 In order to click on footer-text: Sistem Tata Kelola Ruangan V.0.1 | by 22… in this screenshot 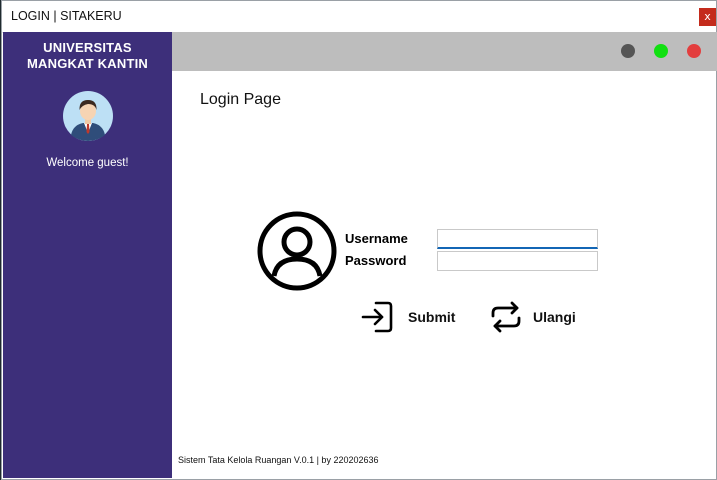, I will do `click(278, 460)`.